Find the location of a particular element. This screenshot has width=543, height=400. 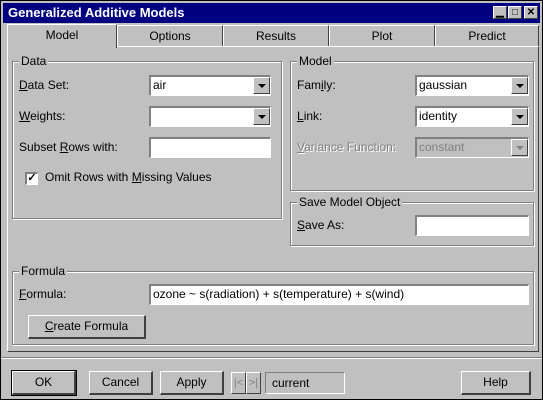

variance-dropdown: constant is located at coordinates (472, 147).